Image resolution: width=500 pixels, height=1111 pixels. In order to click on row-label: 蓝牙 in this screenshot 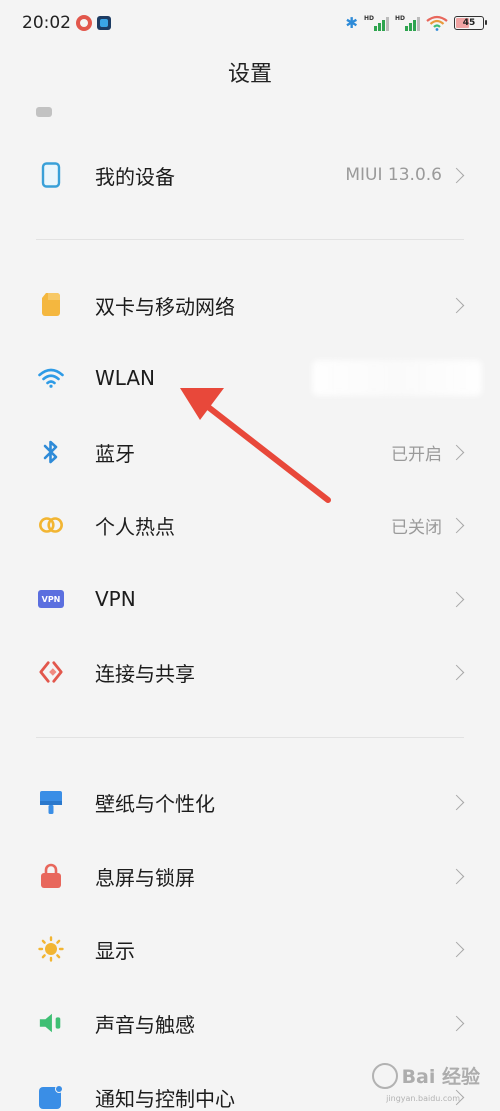, I will do `click(115, 453)`.